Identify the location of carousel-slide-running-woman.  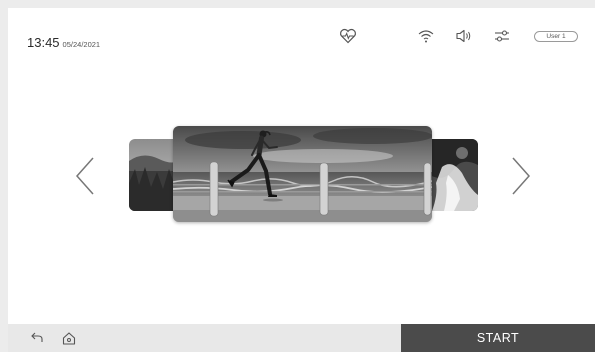
(302, 174).